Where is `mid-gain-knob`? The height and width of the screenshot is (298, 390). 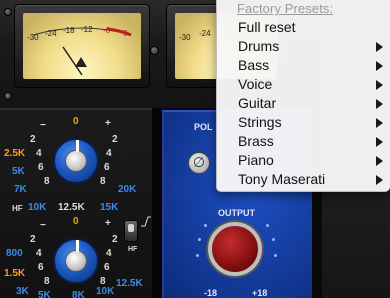 mid-gain-knob is located at coordinates (76, 261).